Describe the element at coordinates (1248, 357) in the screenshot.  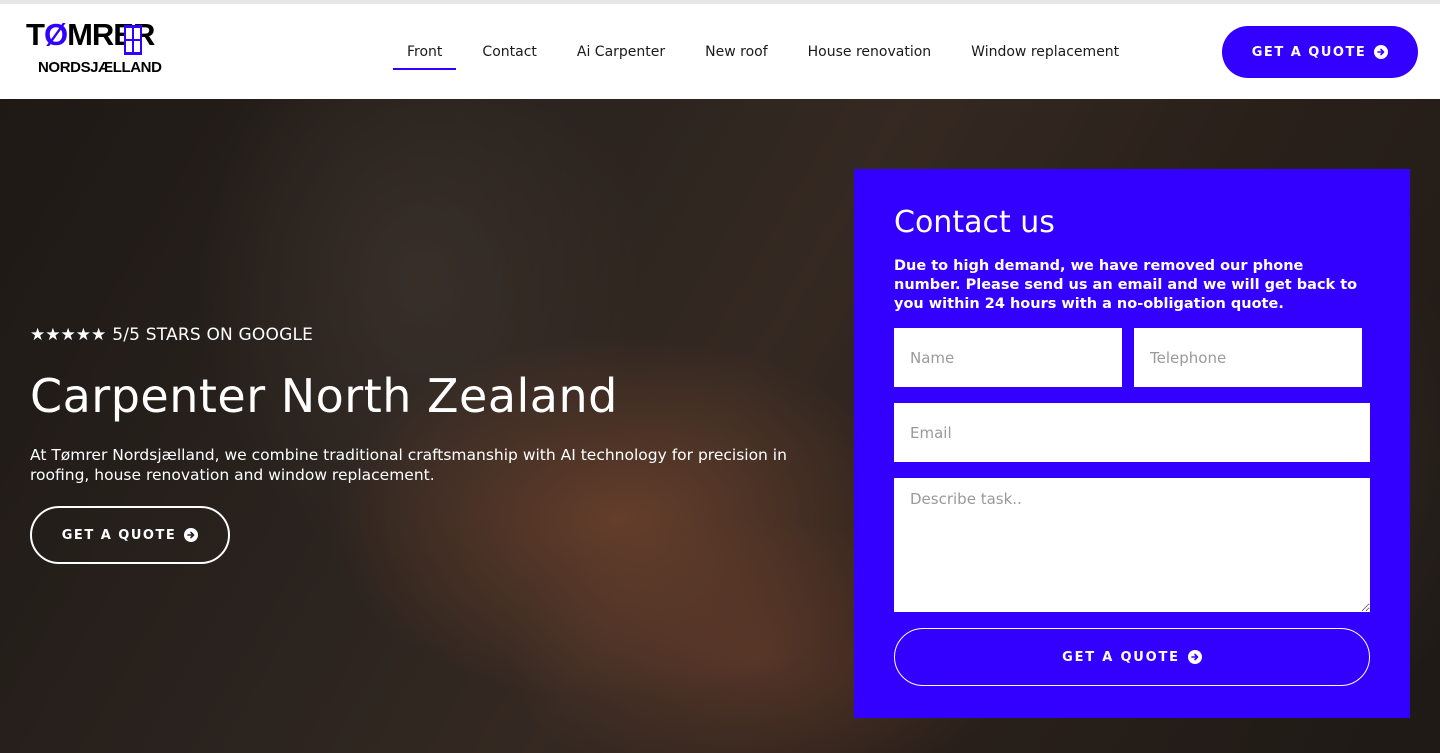
I see `telephone-input` at that location.